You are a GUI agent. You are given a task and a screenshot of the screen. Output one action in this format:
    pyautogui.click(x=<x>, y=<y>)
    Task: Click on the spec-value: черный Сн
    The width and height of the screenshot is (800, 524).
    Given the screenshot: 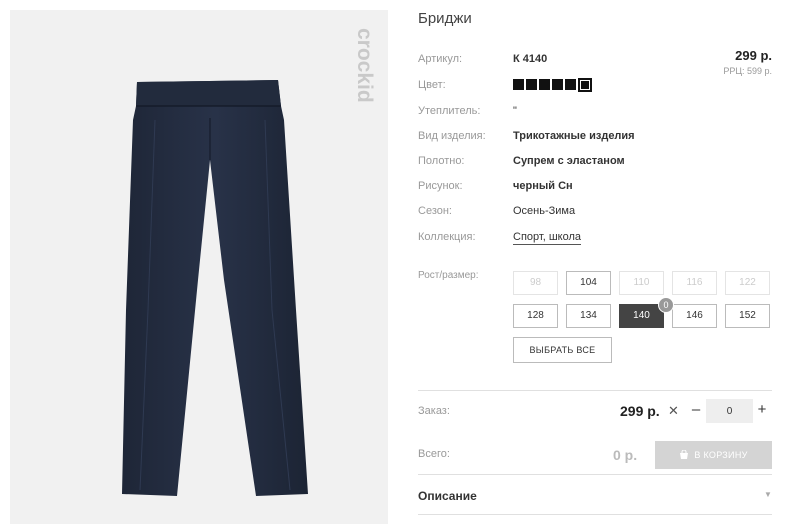 What is the action you would take?
    pyautogui.click(x=543, y=186)
    